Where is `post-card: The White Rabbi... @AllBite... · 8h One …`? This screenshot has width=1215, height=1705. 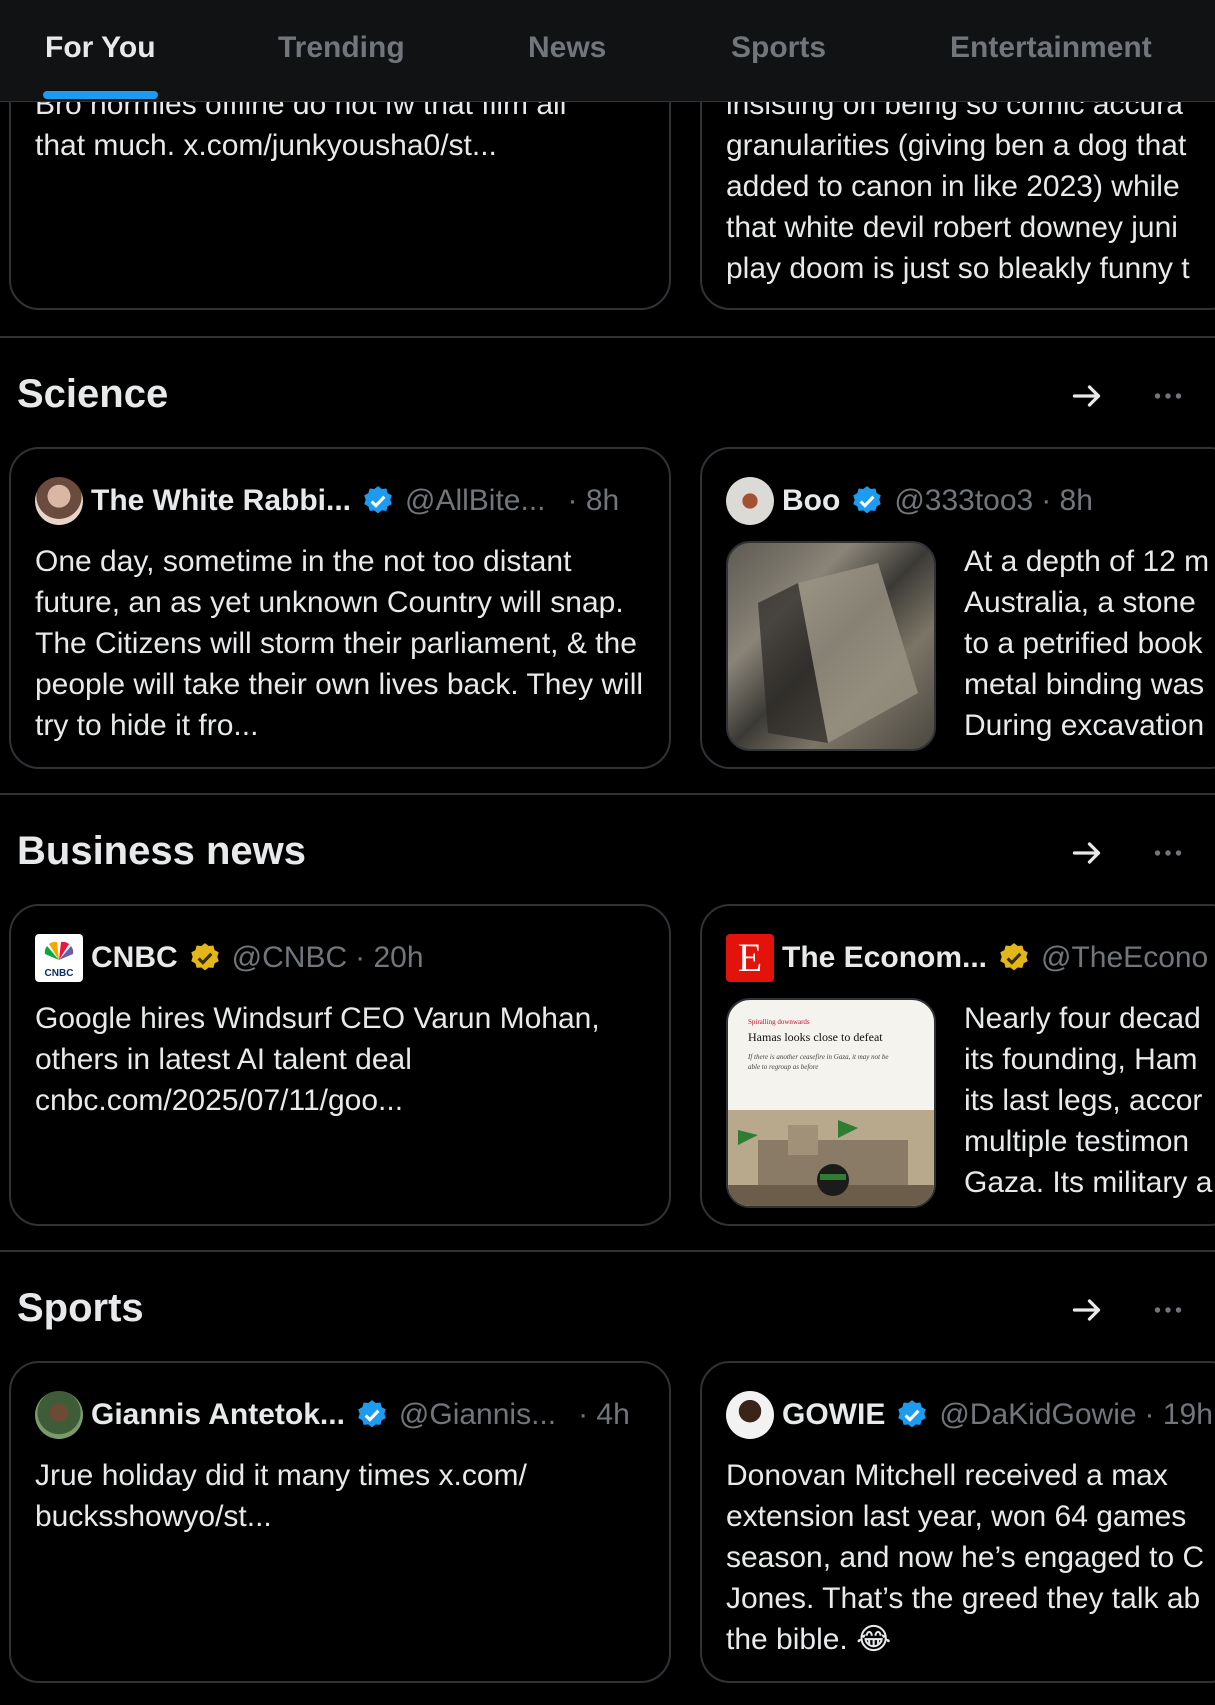 post-card: The White Rabbi... @AllBite... · 8h One … is located at coordinates (340, 608).